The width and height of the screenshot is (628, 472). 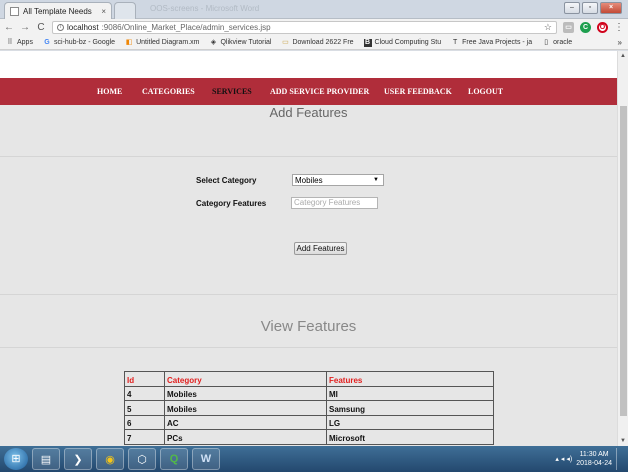 I want to click on page-scrollbar: ▲ ▼, so click(x=622, y=248).